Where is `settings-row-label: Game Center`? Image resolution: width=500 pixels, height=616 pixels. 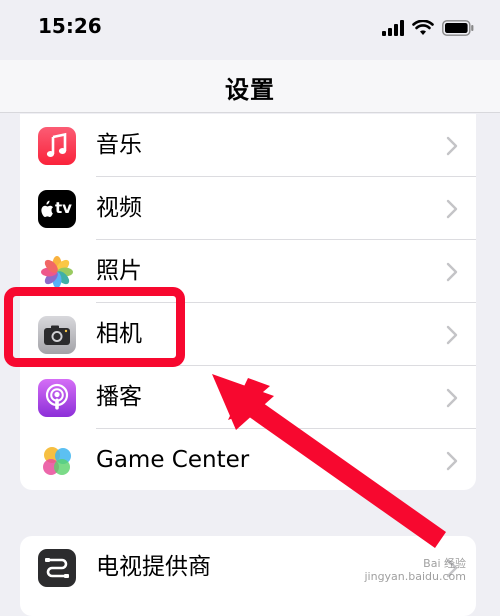
settings-row-label: Game Center is located at coordinates (173, 460).